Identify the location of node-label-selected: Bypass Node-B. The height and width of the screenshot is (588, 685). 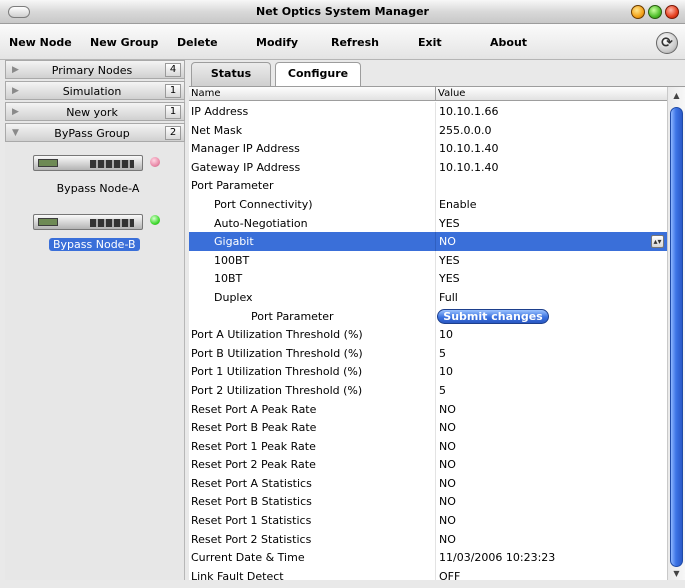
(94, 244).